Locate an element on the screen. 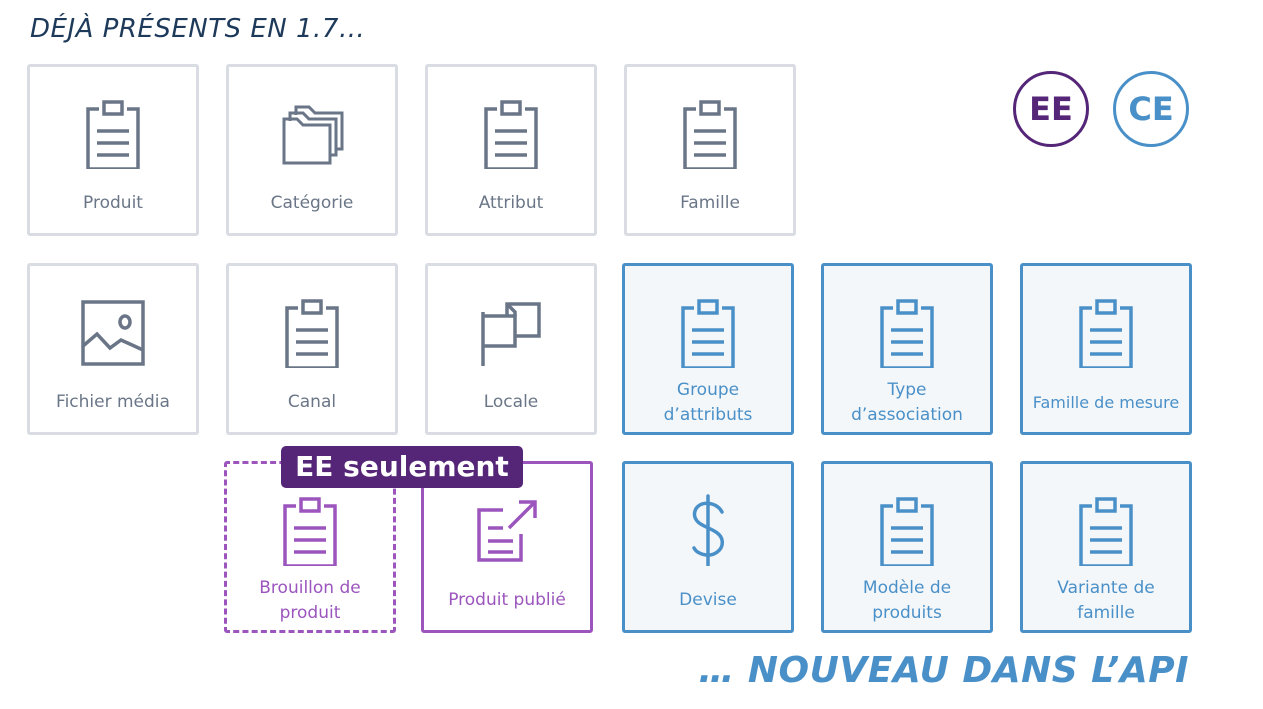  tile-categorie: Catégorie is located at coordinates (312, 150).